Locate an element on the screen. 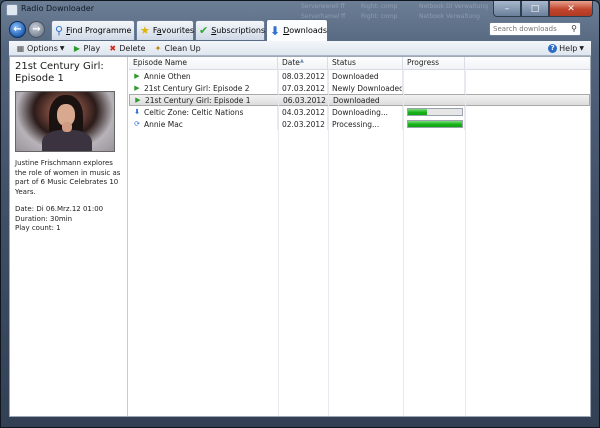 Image resolution: width=600 pixels, height=428 pixels. tab-label: Subscriptions is located at coordinates (238, 30).